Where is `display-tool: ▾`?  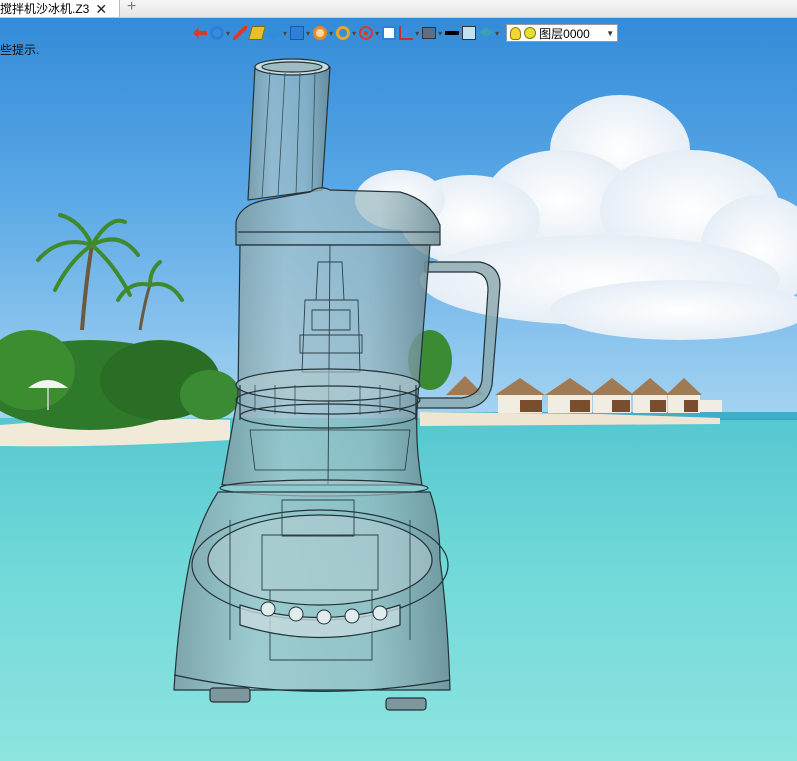 display-tool: ▾ is located at coordinates (432, 33).